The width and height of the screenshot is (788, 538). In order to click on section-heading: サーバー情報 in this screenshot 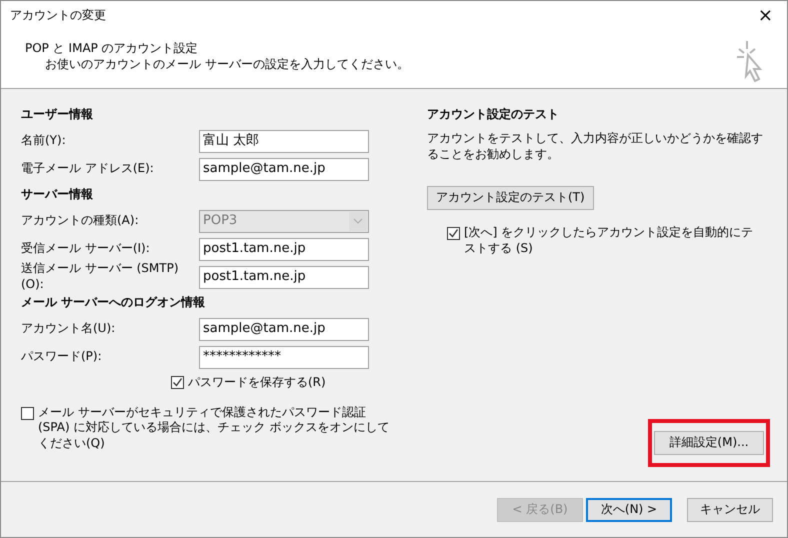, I will do `click(57, 195)`.